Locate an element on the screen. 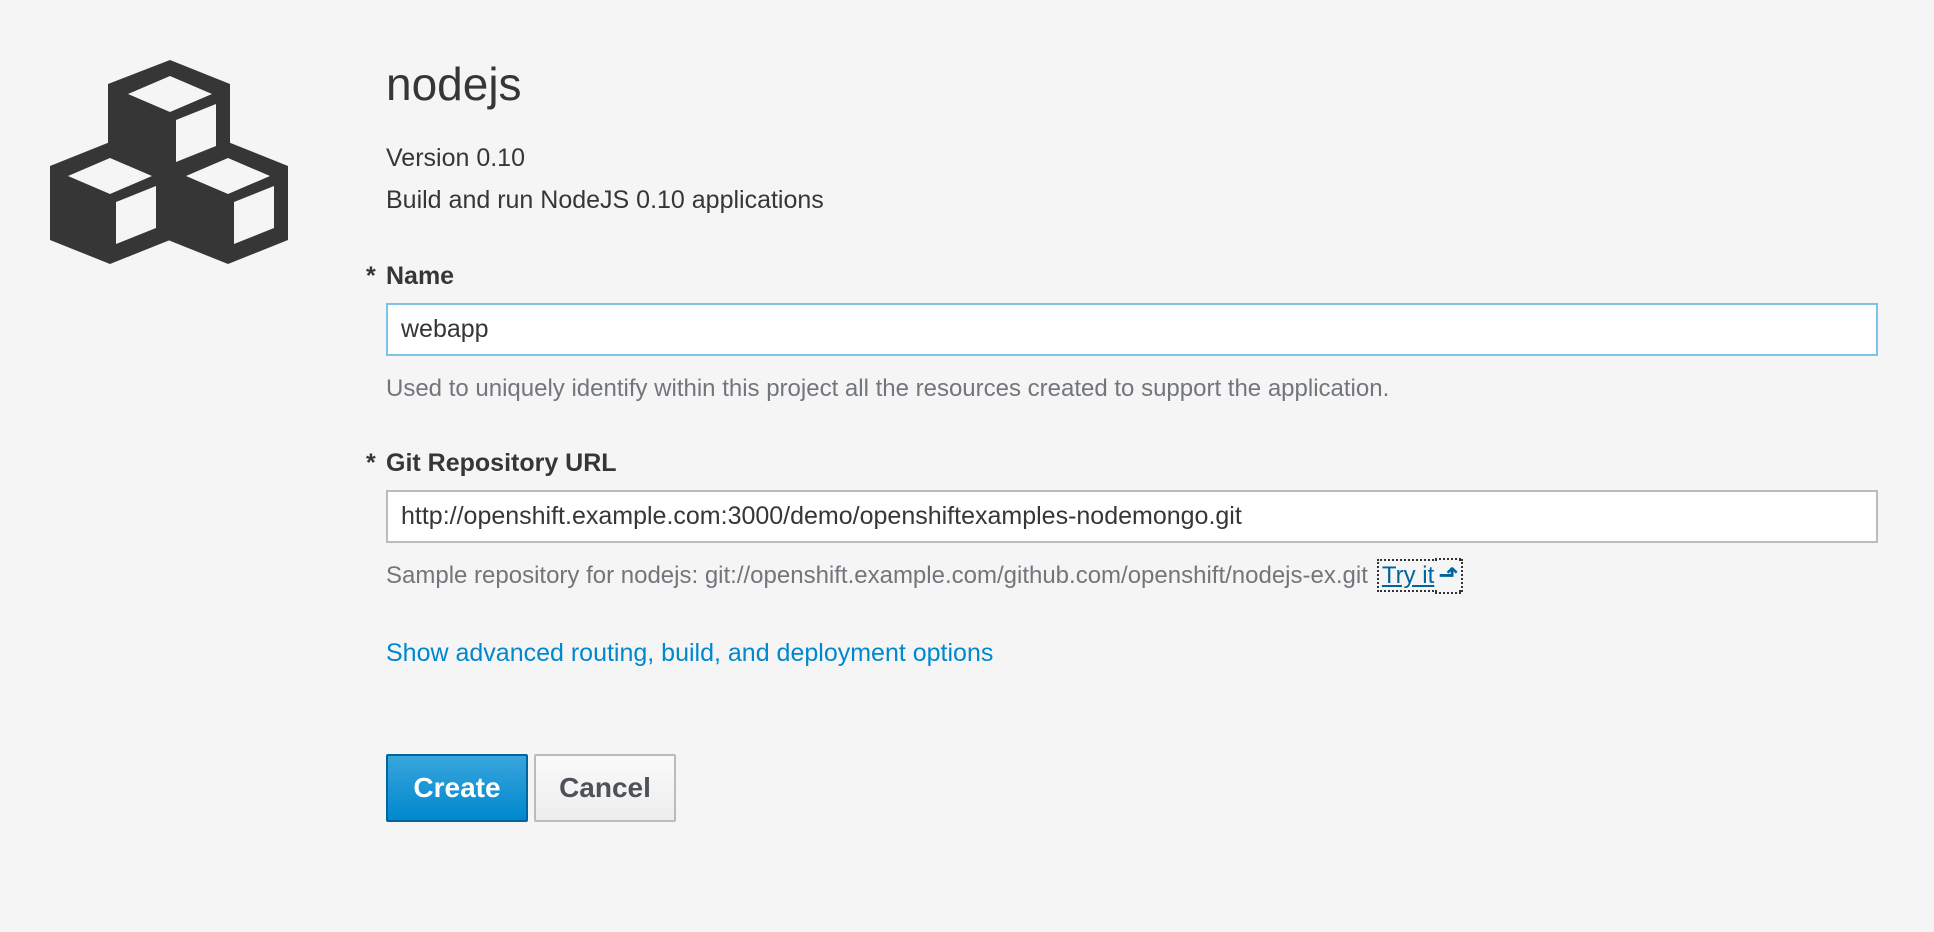 The width and height of the screenshot is (1934, 932). description-text: Build and run NodeJS 0.10 applications is located at coordinates (605, 199).